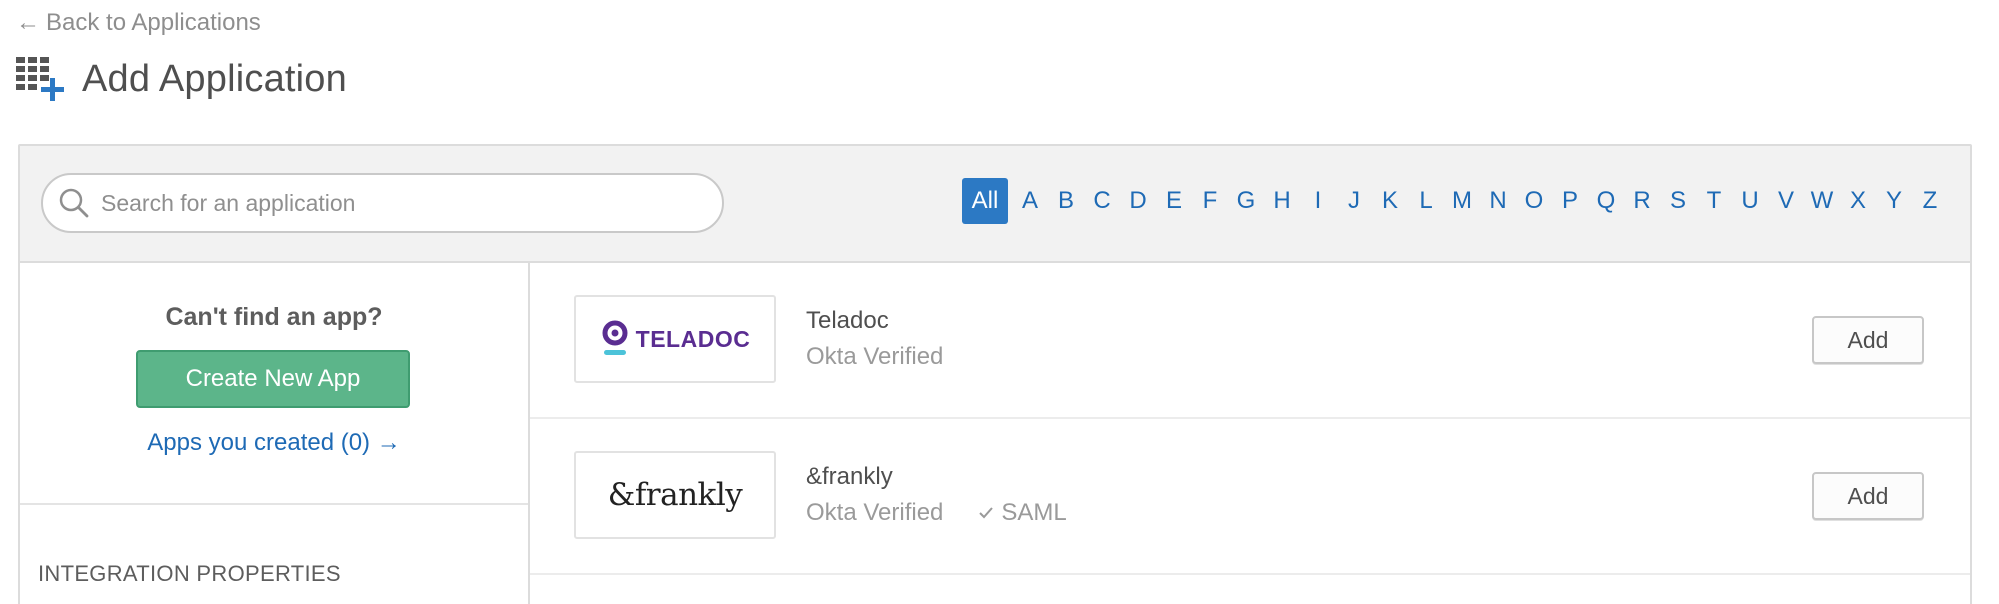 This screenshot has width=1999, height=604. I want to click on alpha-filter-a: A, so click(1030, 201).